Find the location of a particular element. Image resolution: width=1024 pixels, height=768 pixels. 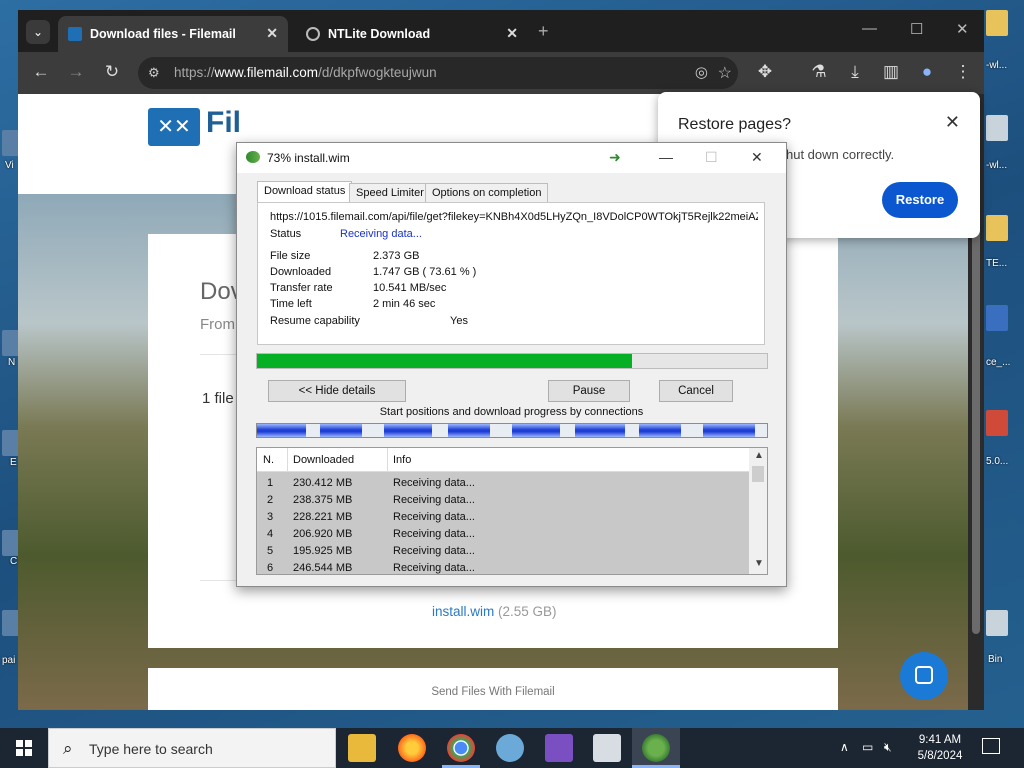

chat-icon is located at coordinates (924, 675).